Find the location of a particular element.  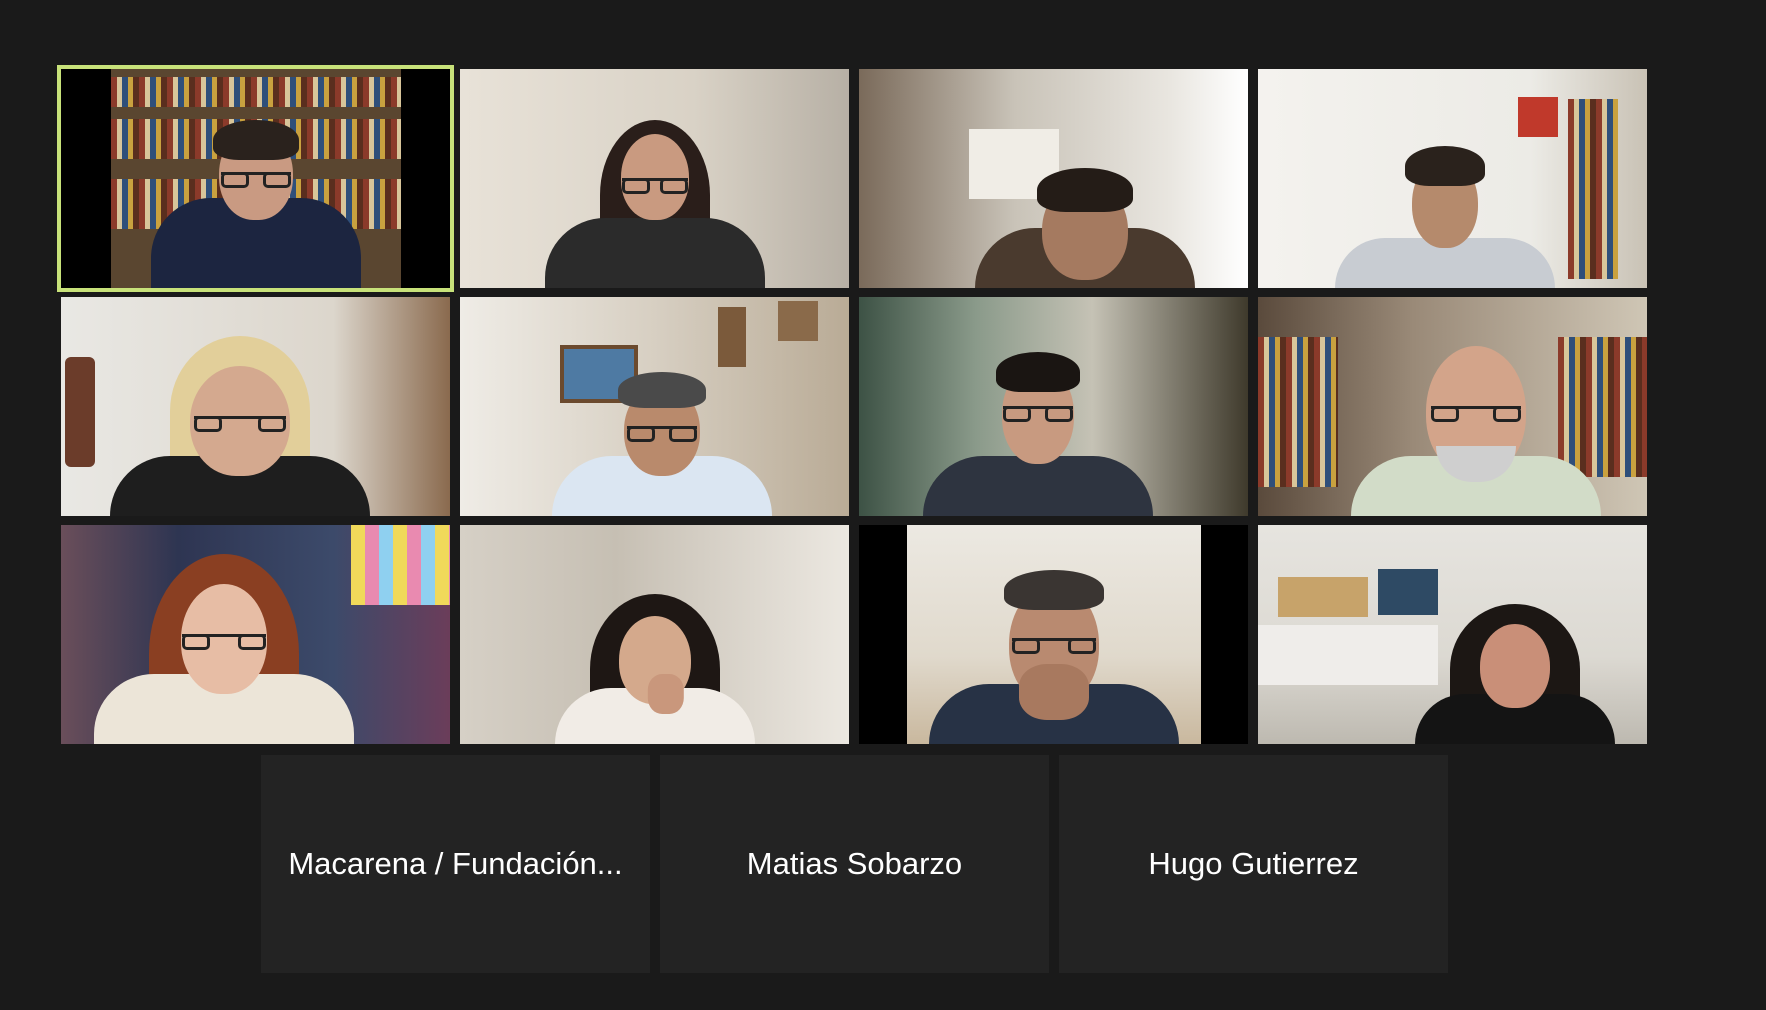

participant-name: Matias Sobarzo is located at coordinates (854, 863).